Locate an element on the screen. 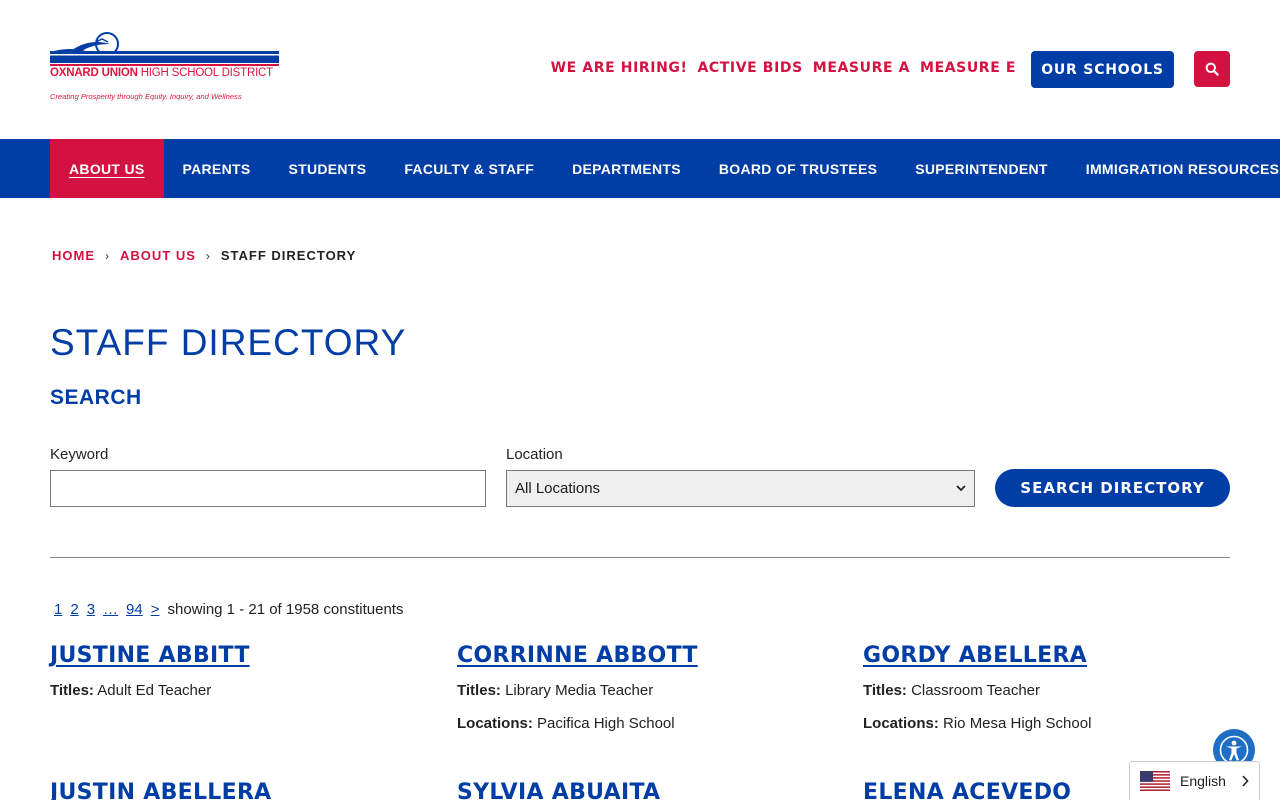 The image size is (1280, 800). staff-name-link: JUSTINE ABBITT is located at coordinates (240, 655).